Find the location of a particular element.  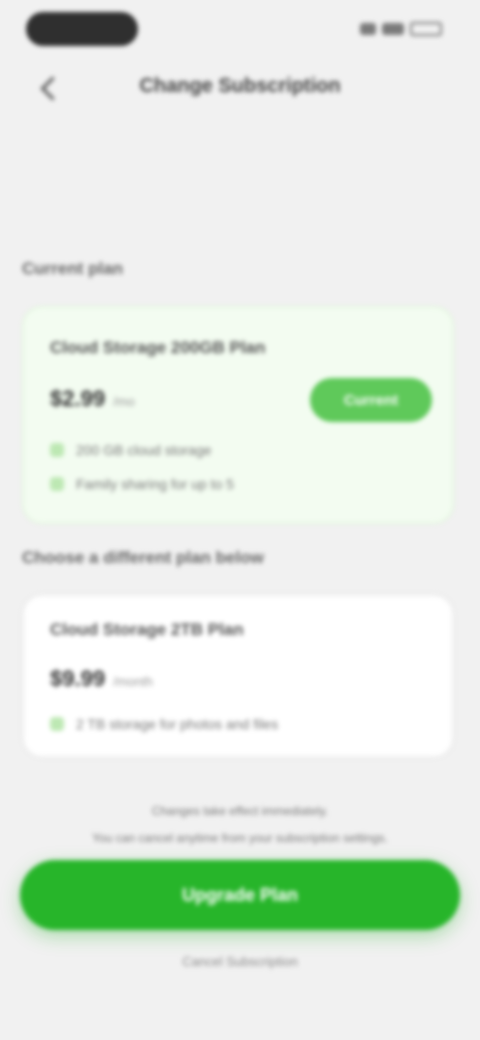

chevron-left-icon is located at coordinates (52, 88).